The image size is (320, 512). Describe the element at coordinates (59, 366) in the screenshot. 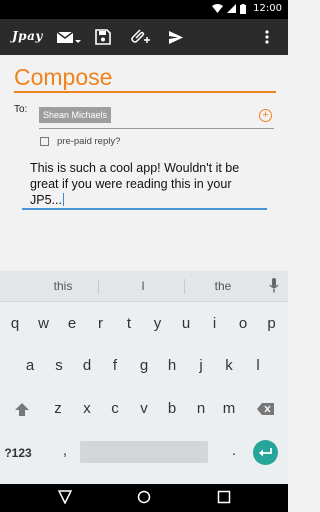

I see `key-s: s` at that location.